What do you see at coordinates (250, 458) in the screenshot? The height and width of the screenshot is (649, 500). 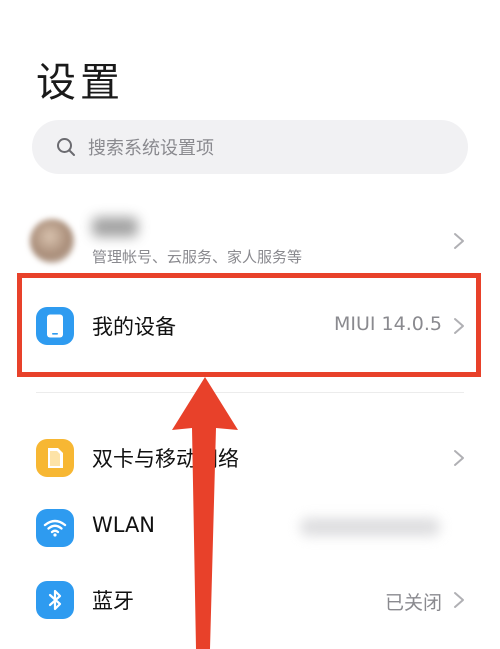 I see `setting-row-sim: 双卡与移动网络` at bounding box center [250, 458].